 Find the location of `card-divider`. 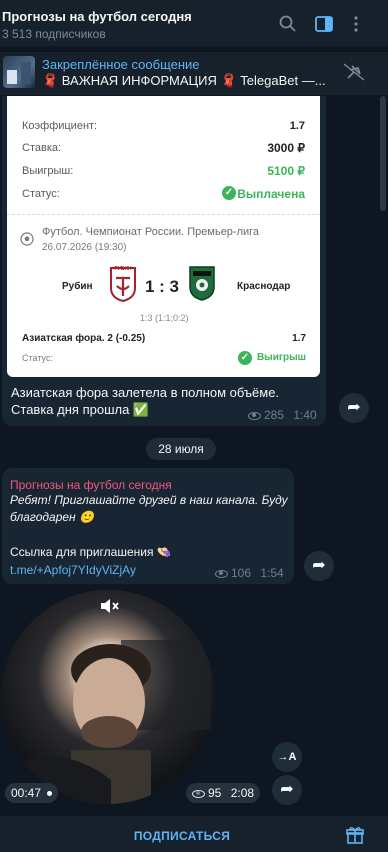

card-divider is located at coordinates (163, 214).